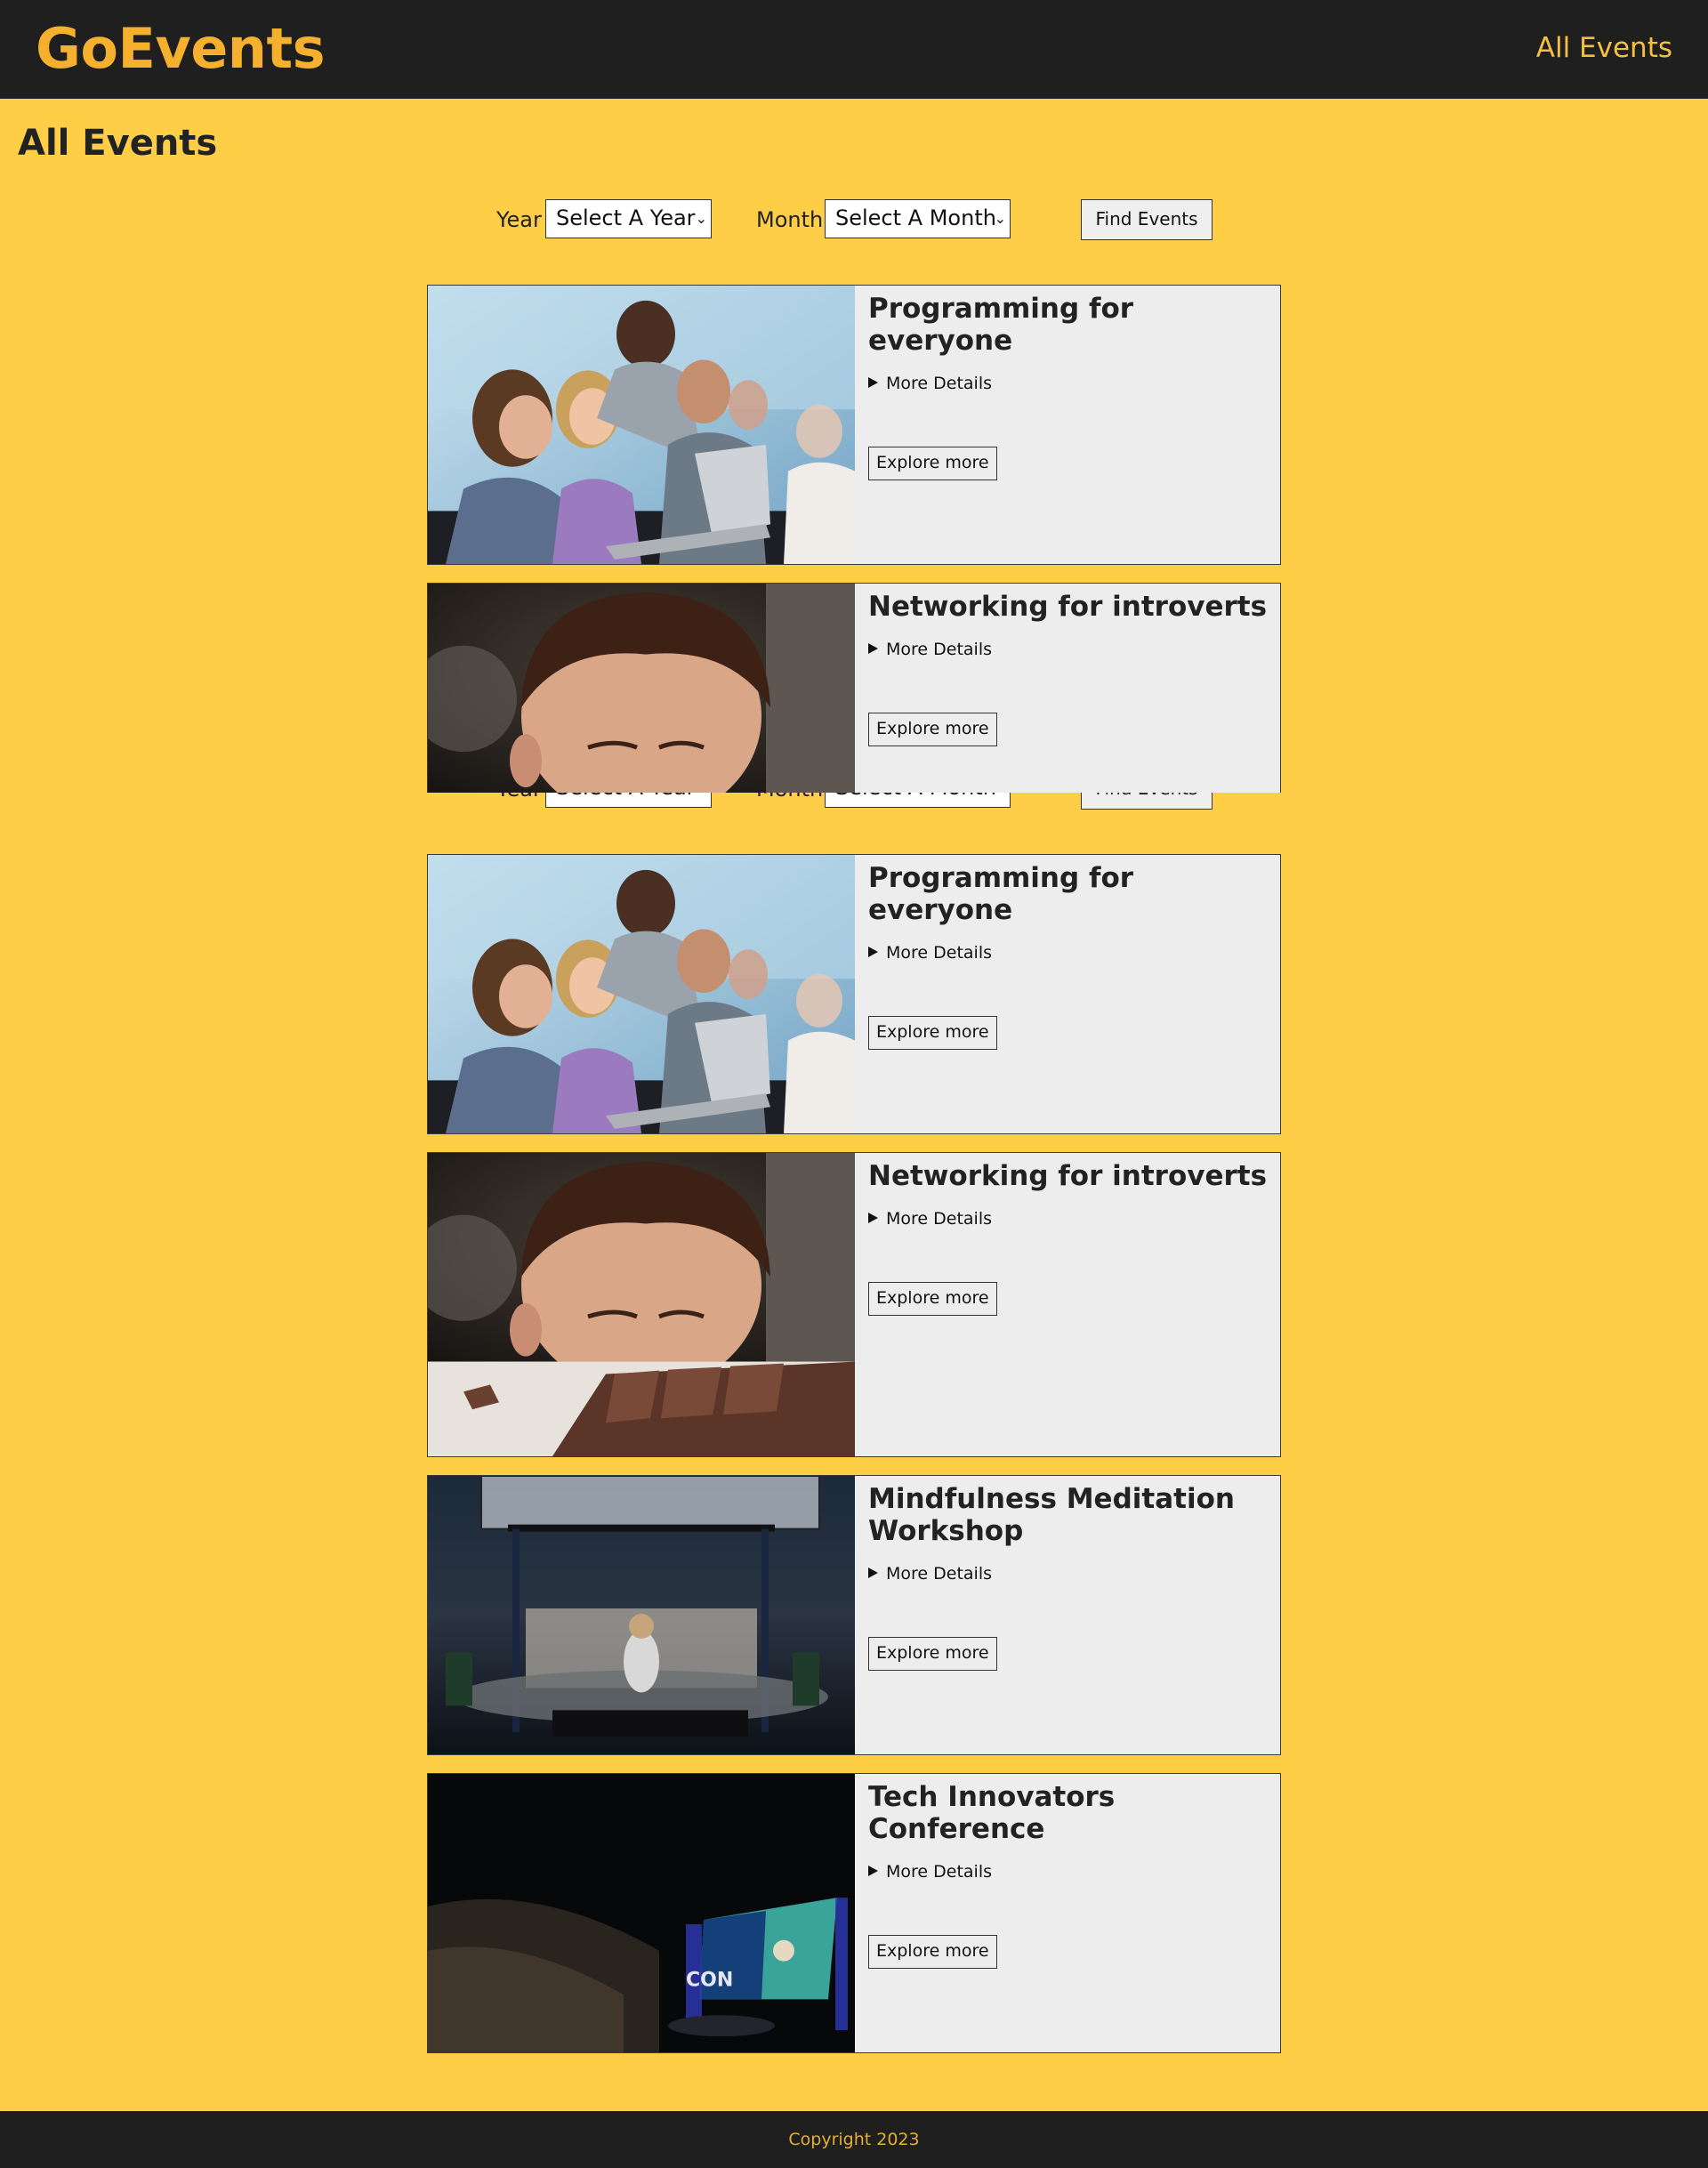  What do you see at coordinates (1051, 1515) in the screenshot?
I see `event-title: Mindfulness Meditation Workshop` at bounding box center [1051, 1515].